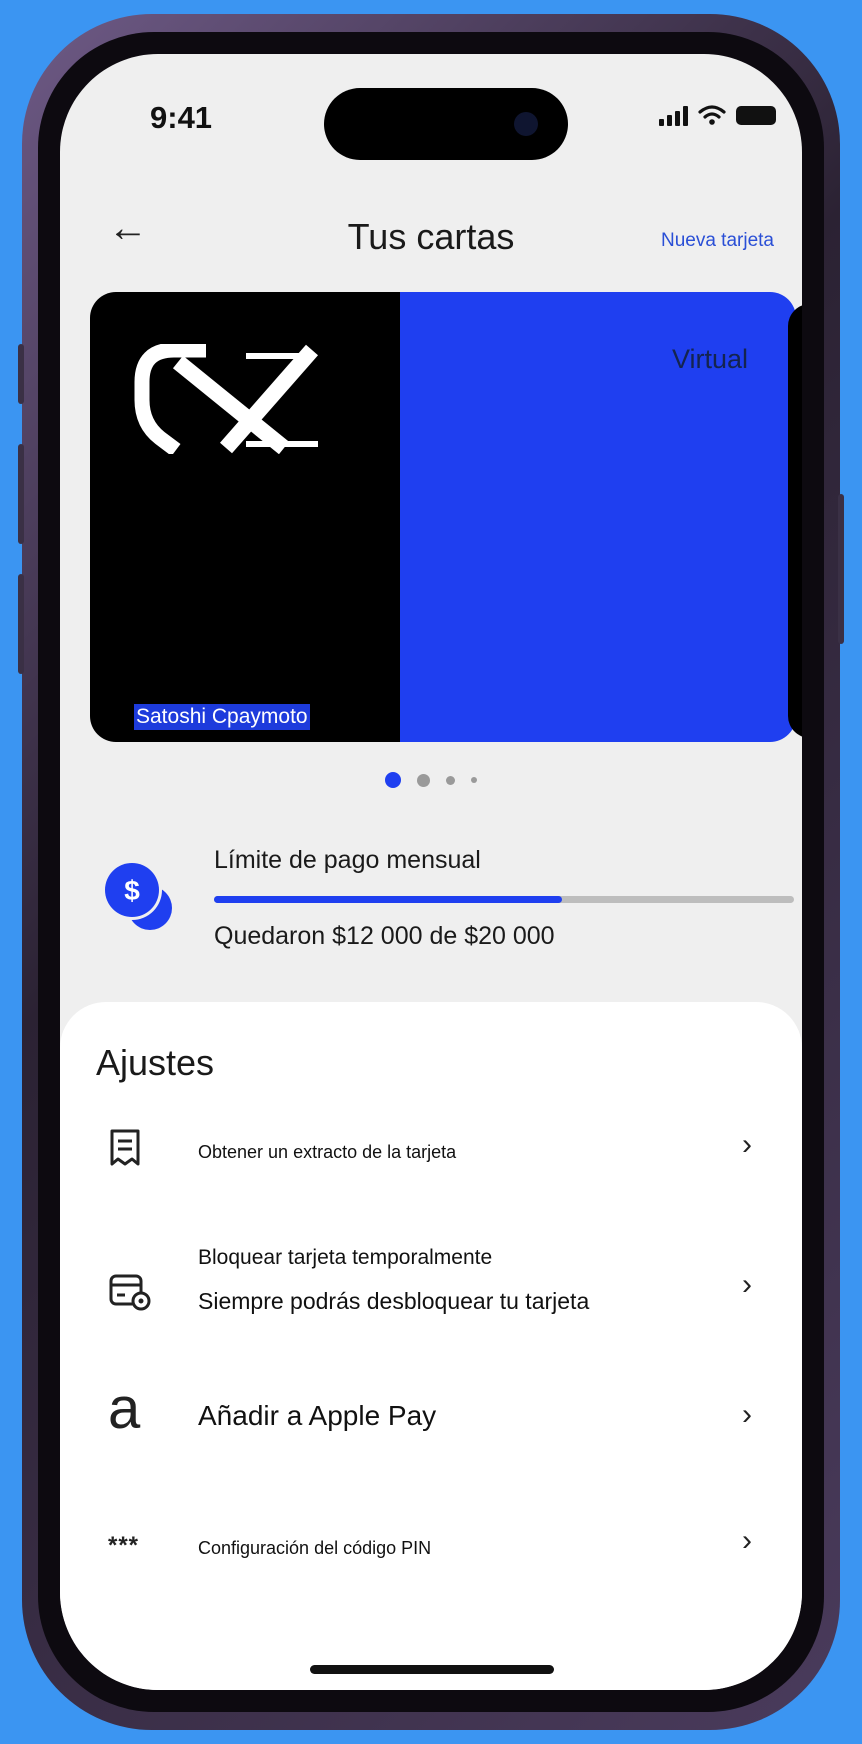 The height and width of the screenshot is (1744, 862). Describe the element at coordinates (124, 1545) in the screenshot. I see `pin-asterisks-icon: ***` at that location.